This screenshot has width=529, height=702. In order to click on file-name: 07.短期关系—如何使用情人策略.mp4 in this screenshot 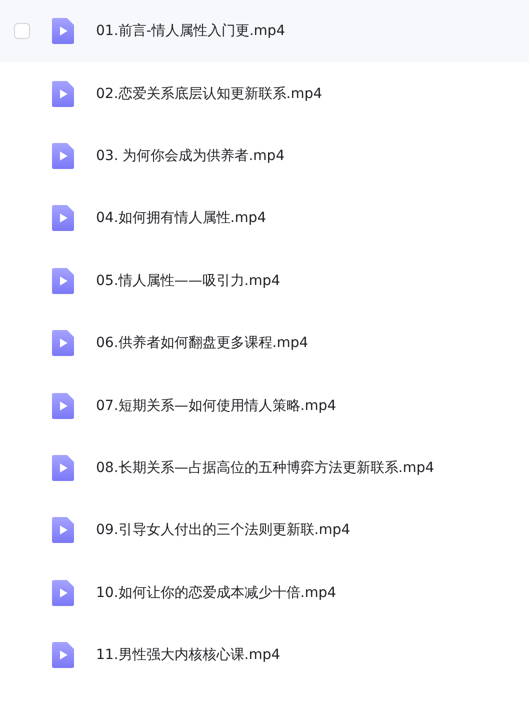, I will do `click(216, 405)`.